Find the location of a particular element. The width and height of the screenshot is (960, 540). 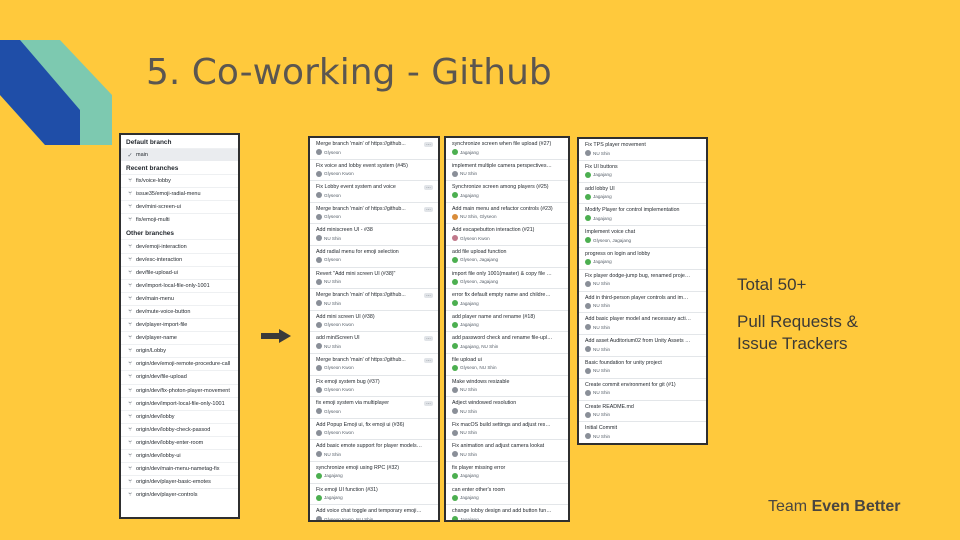

commit-title: Make windows resizable is located at coordinates (507, 382).